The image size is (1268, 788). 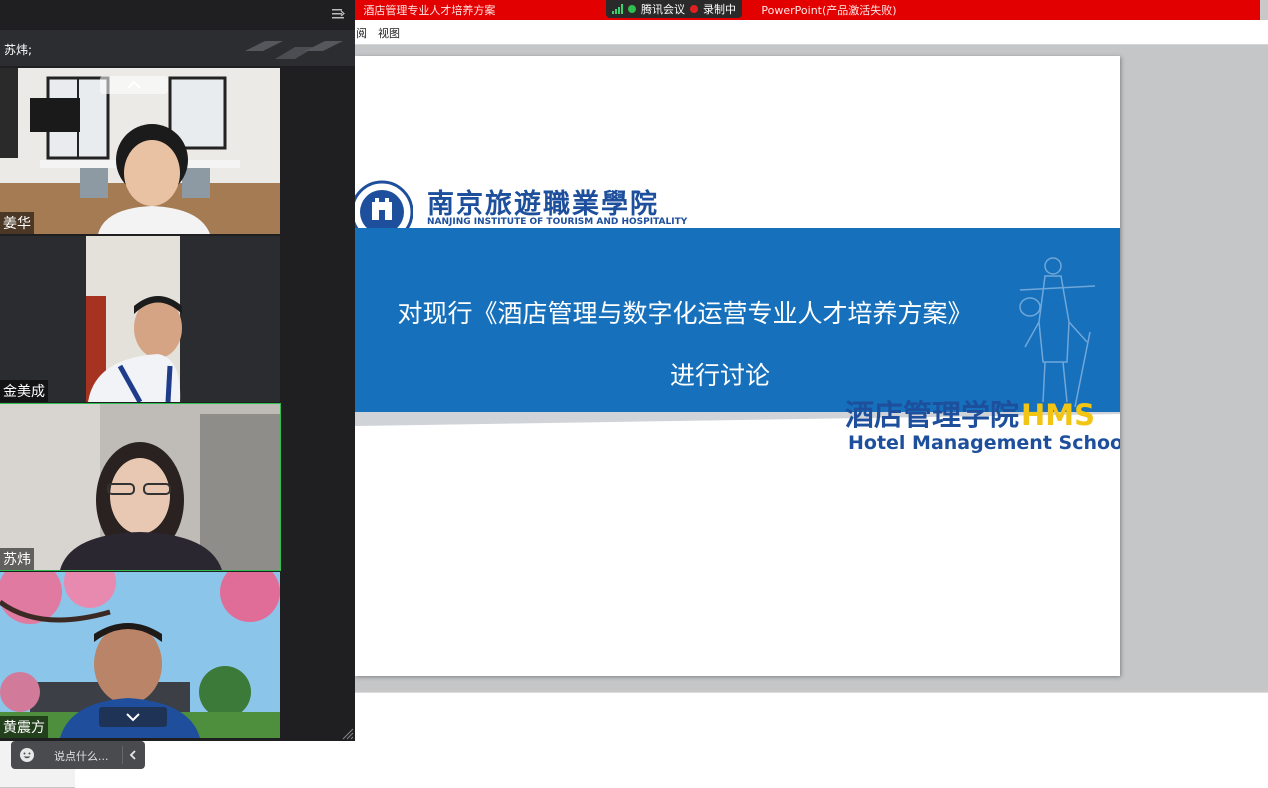 What do you see at coordinates (122, 755) in the screenshot?
I see `chat-divider` at bounding box center [122, 755].